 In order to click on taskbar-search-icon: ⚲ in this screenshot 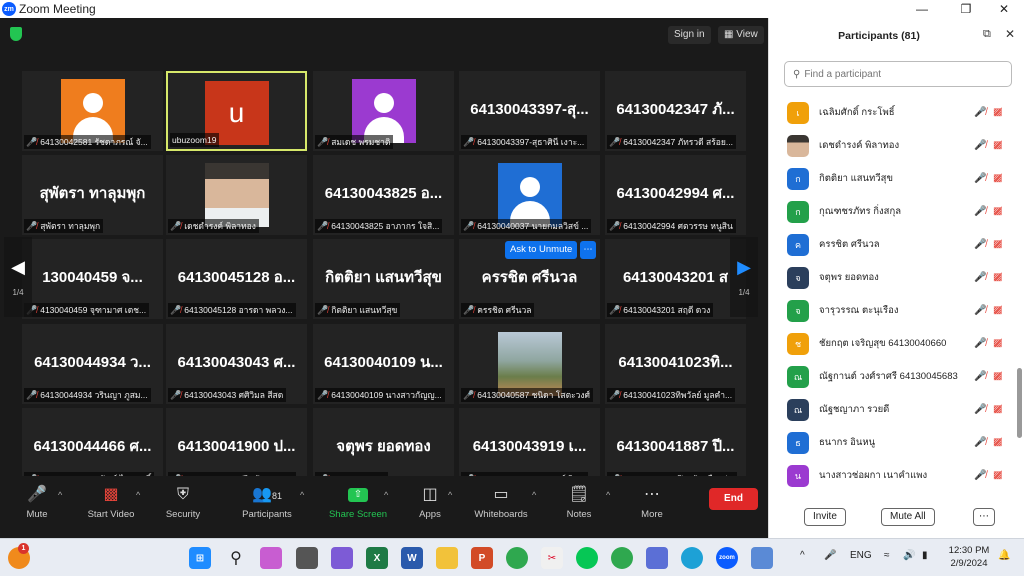, I will do `click(236, 558)`.